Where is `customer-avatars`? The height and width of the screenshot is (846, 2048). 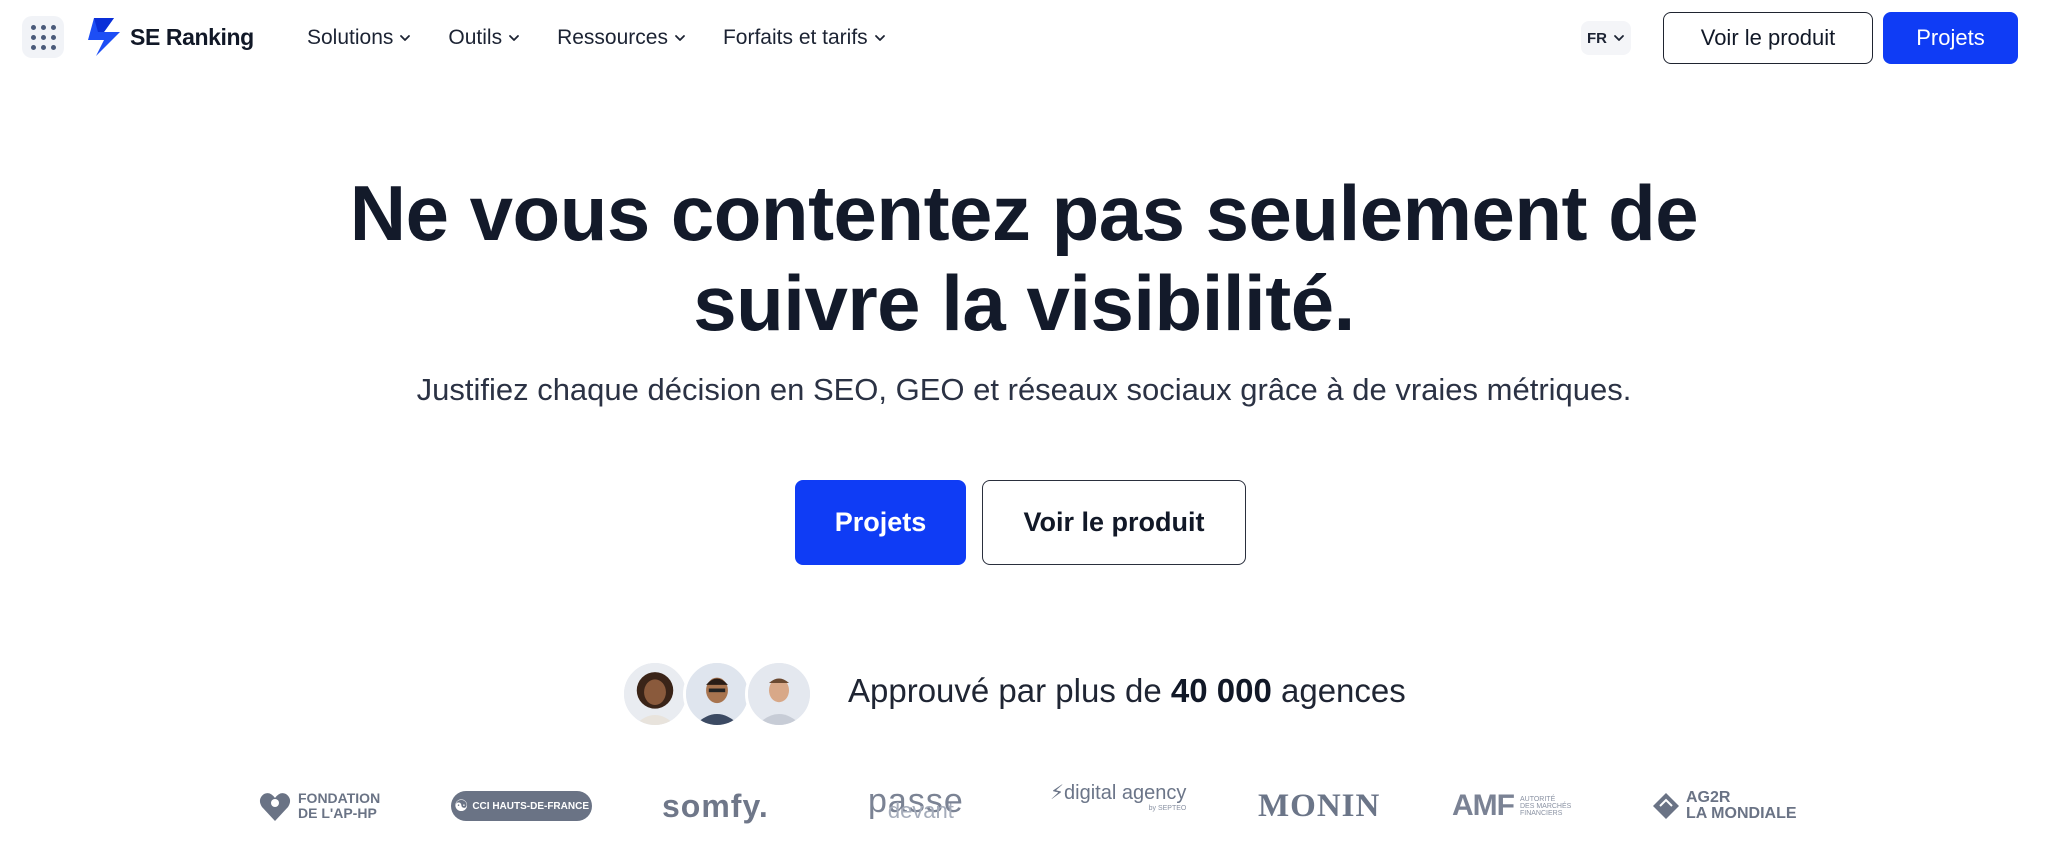 customer-avatars is located at coordinates (718, 694).